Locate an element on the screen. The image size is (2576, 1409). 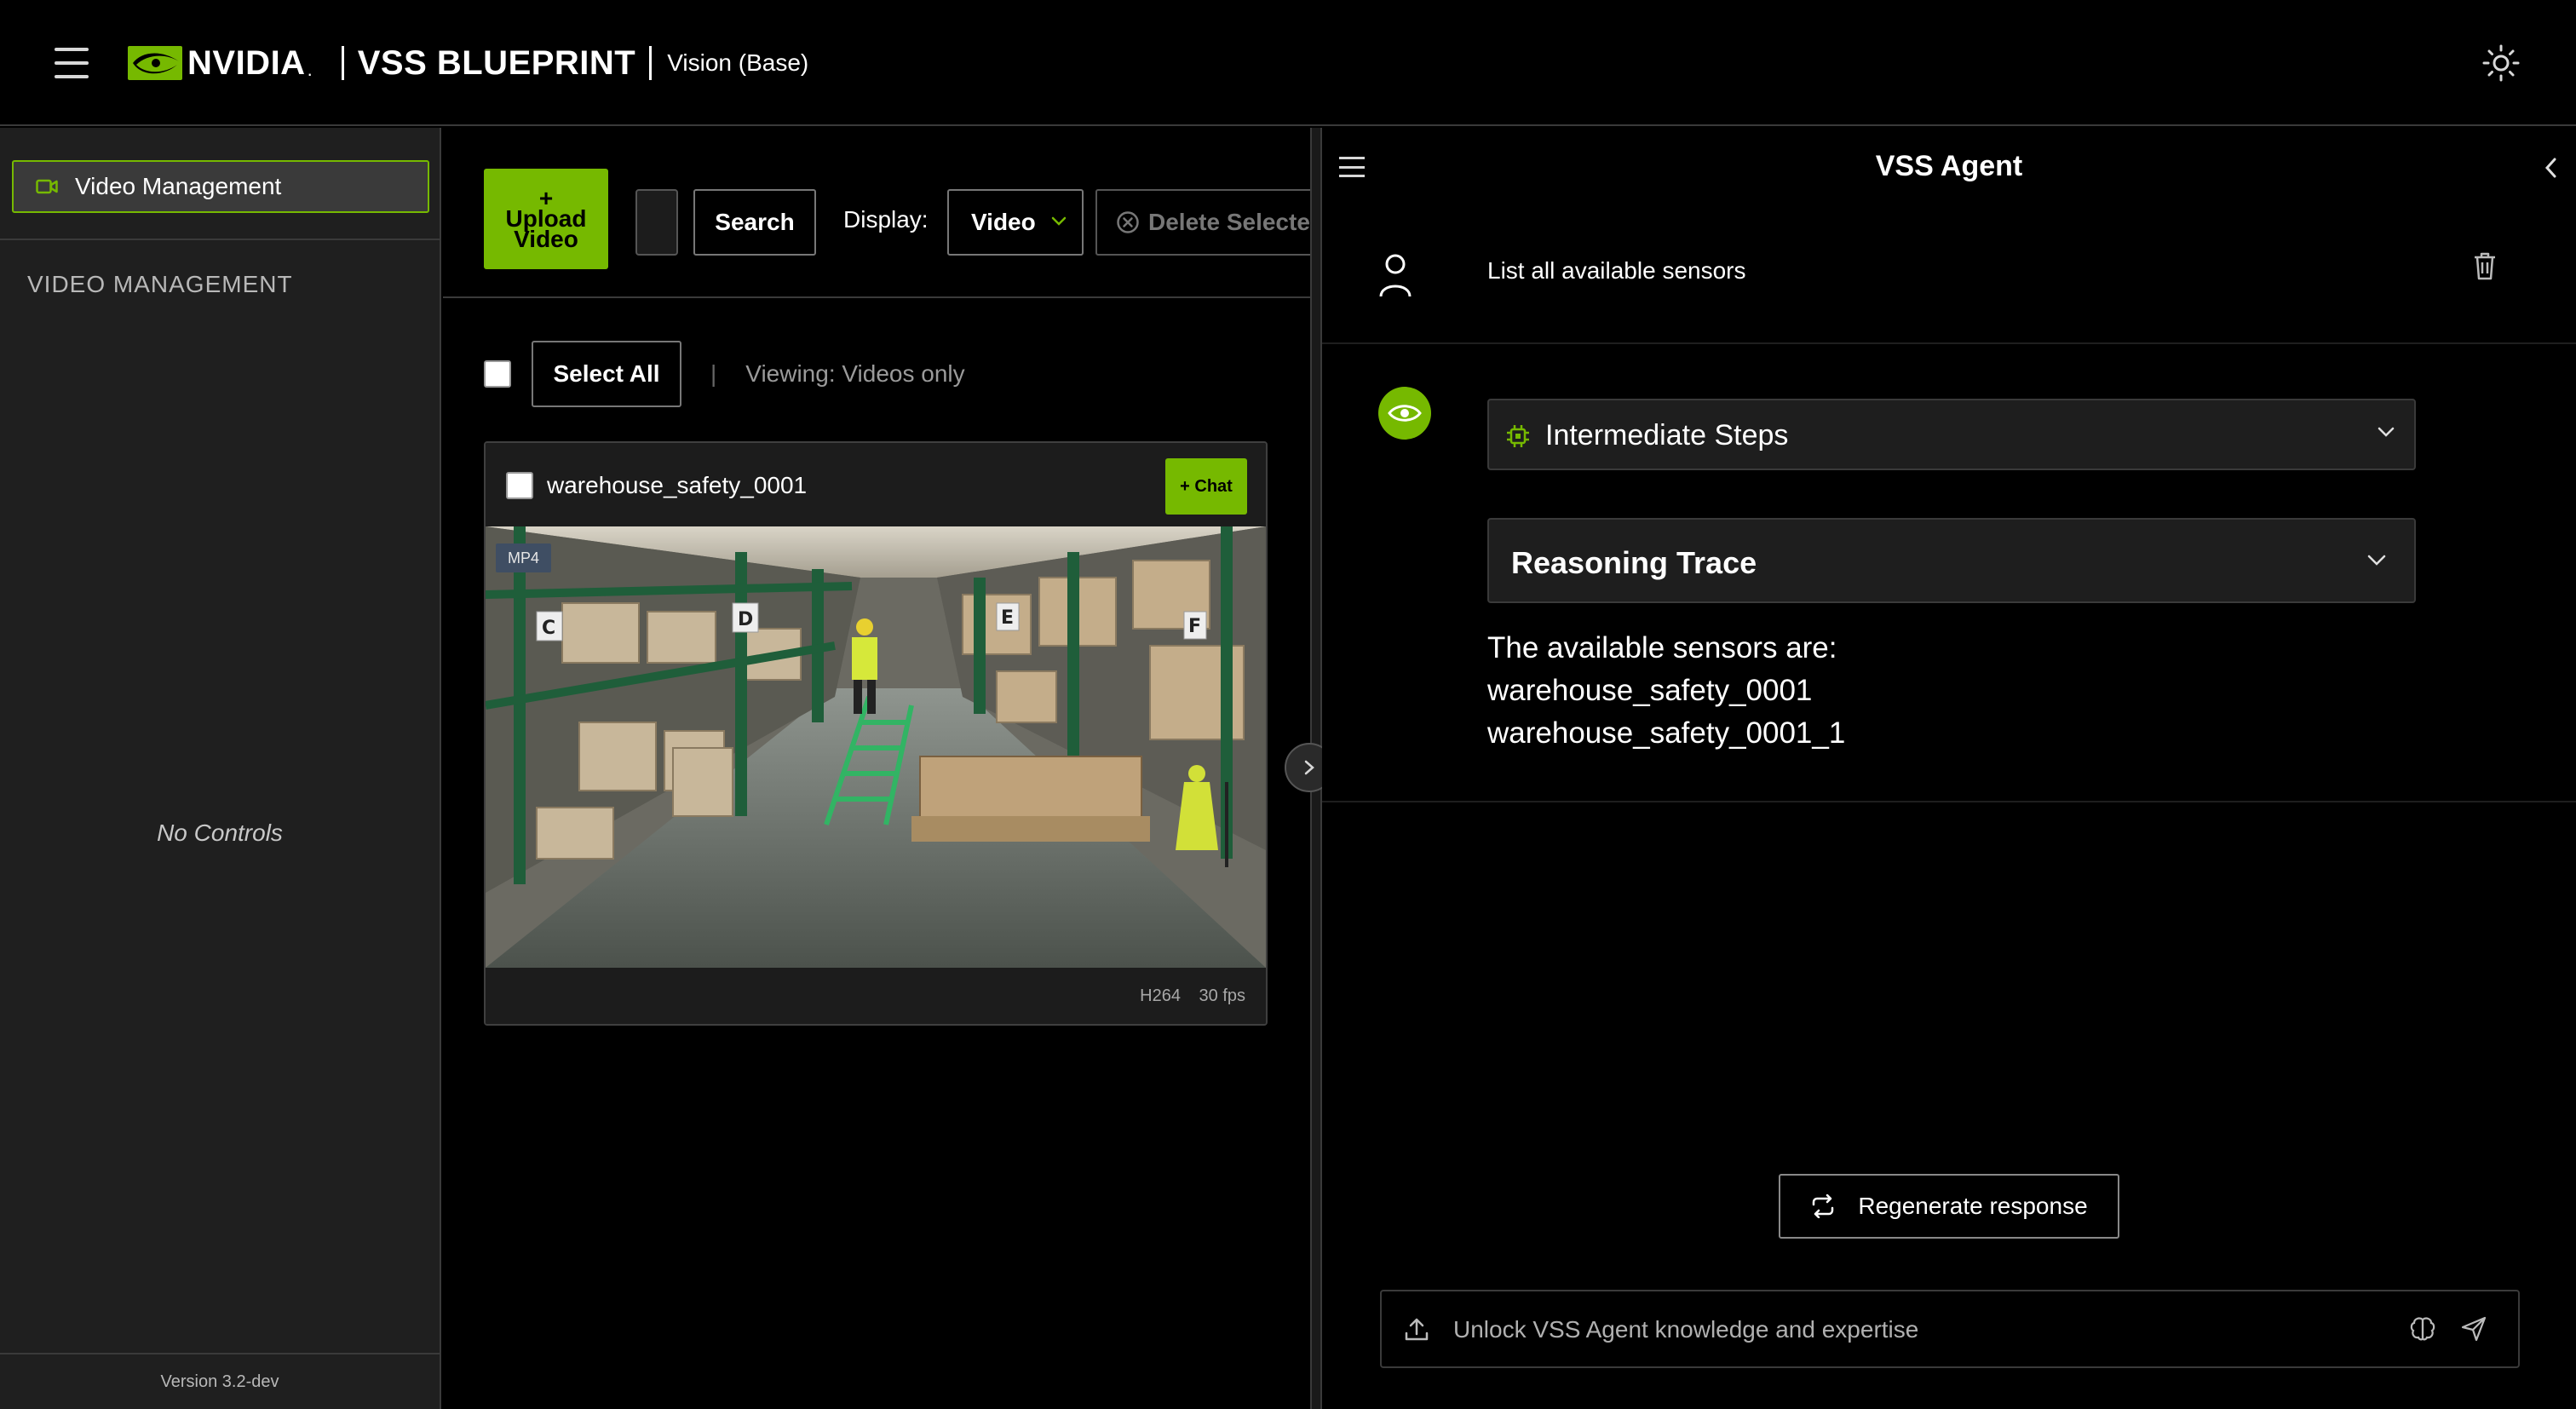
regenerate-response-button: Regenerate response is located at coordinates (1949, 1206).